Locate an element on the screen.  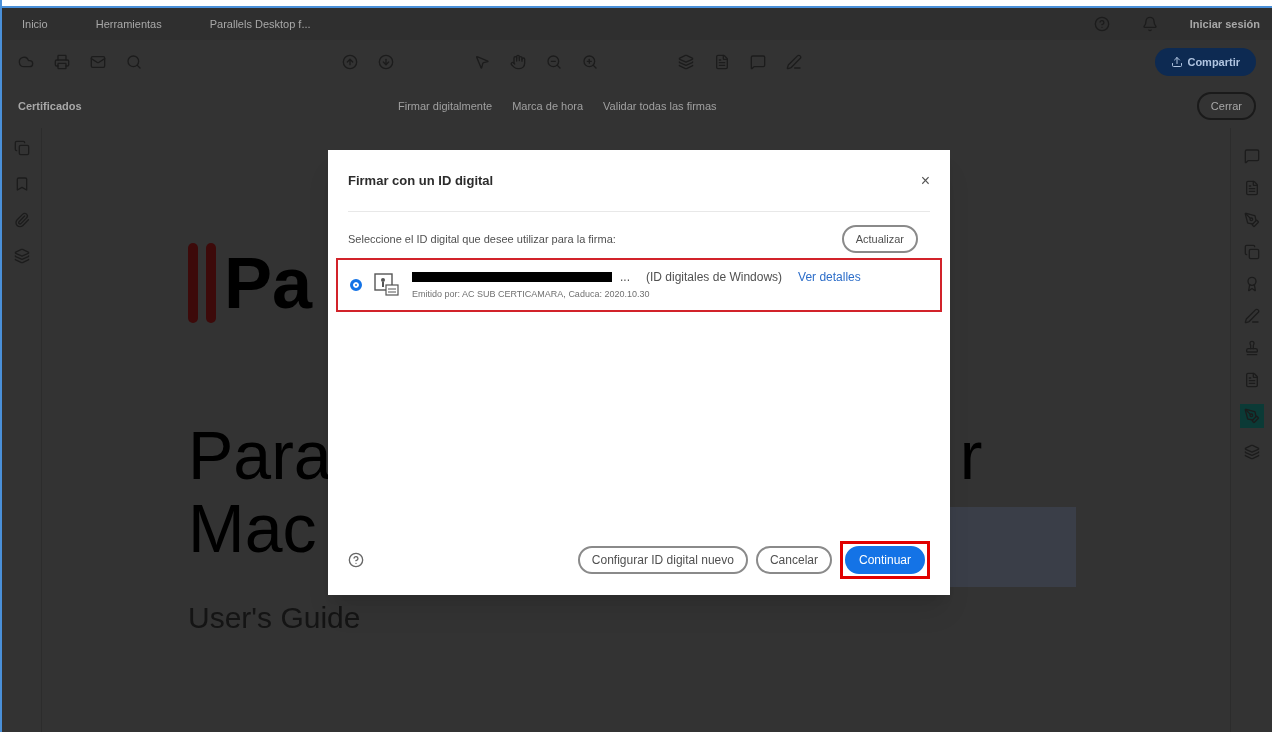
radio-button is located at coordinates (356, 285).